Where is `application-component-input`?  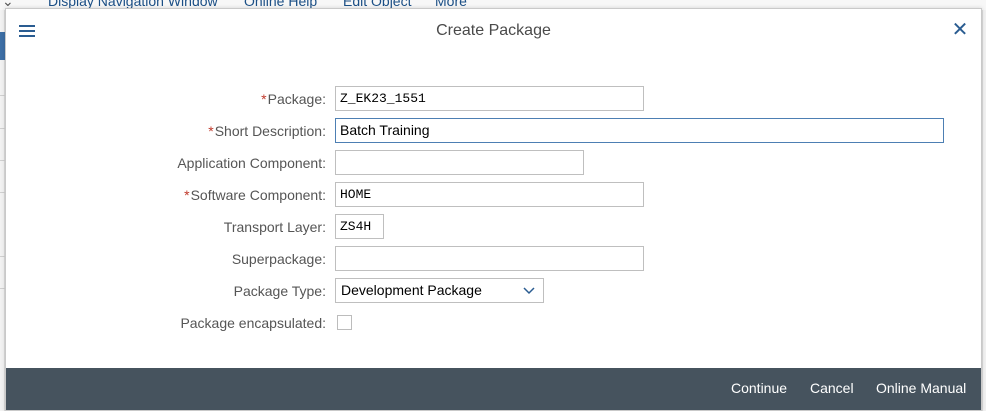 application-component-input is located at coordinates (459, 162).